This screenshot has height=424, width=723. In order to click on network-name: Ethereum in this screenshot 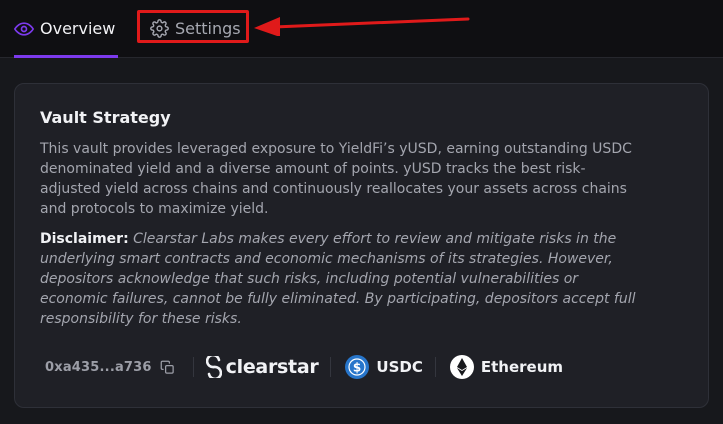, I will do `click(522, 367)`.